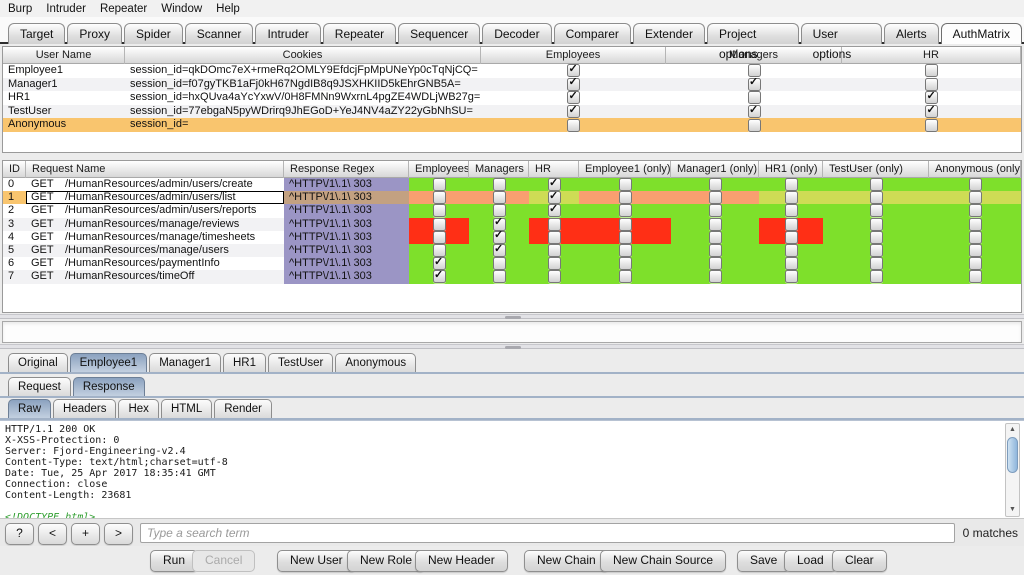 The image size is (1024, 575). I want to click on tab-authmatrix: AuthMatrix, so click(981, 33).